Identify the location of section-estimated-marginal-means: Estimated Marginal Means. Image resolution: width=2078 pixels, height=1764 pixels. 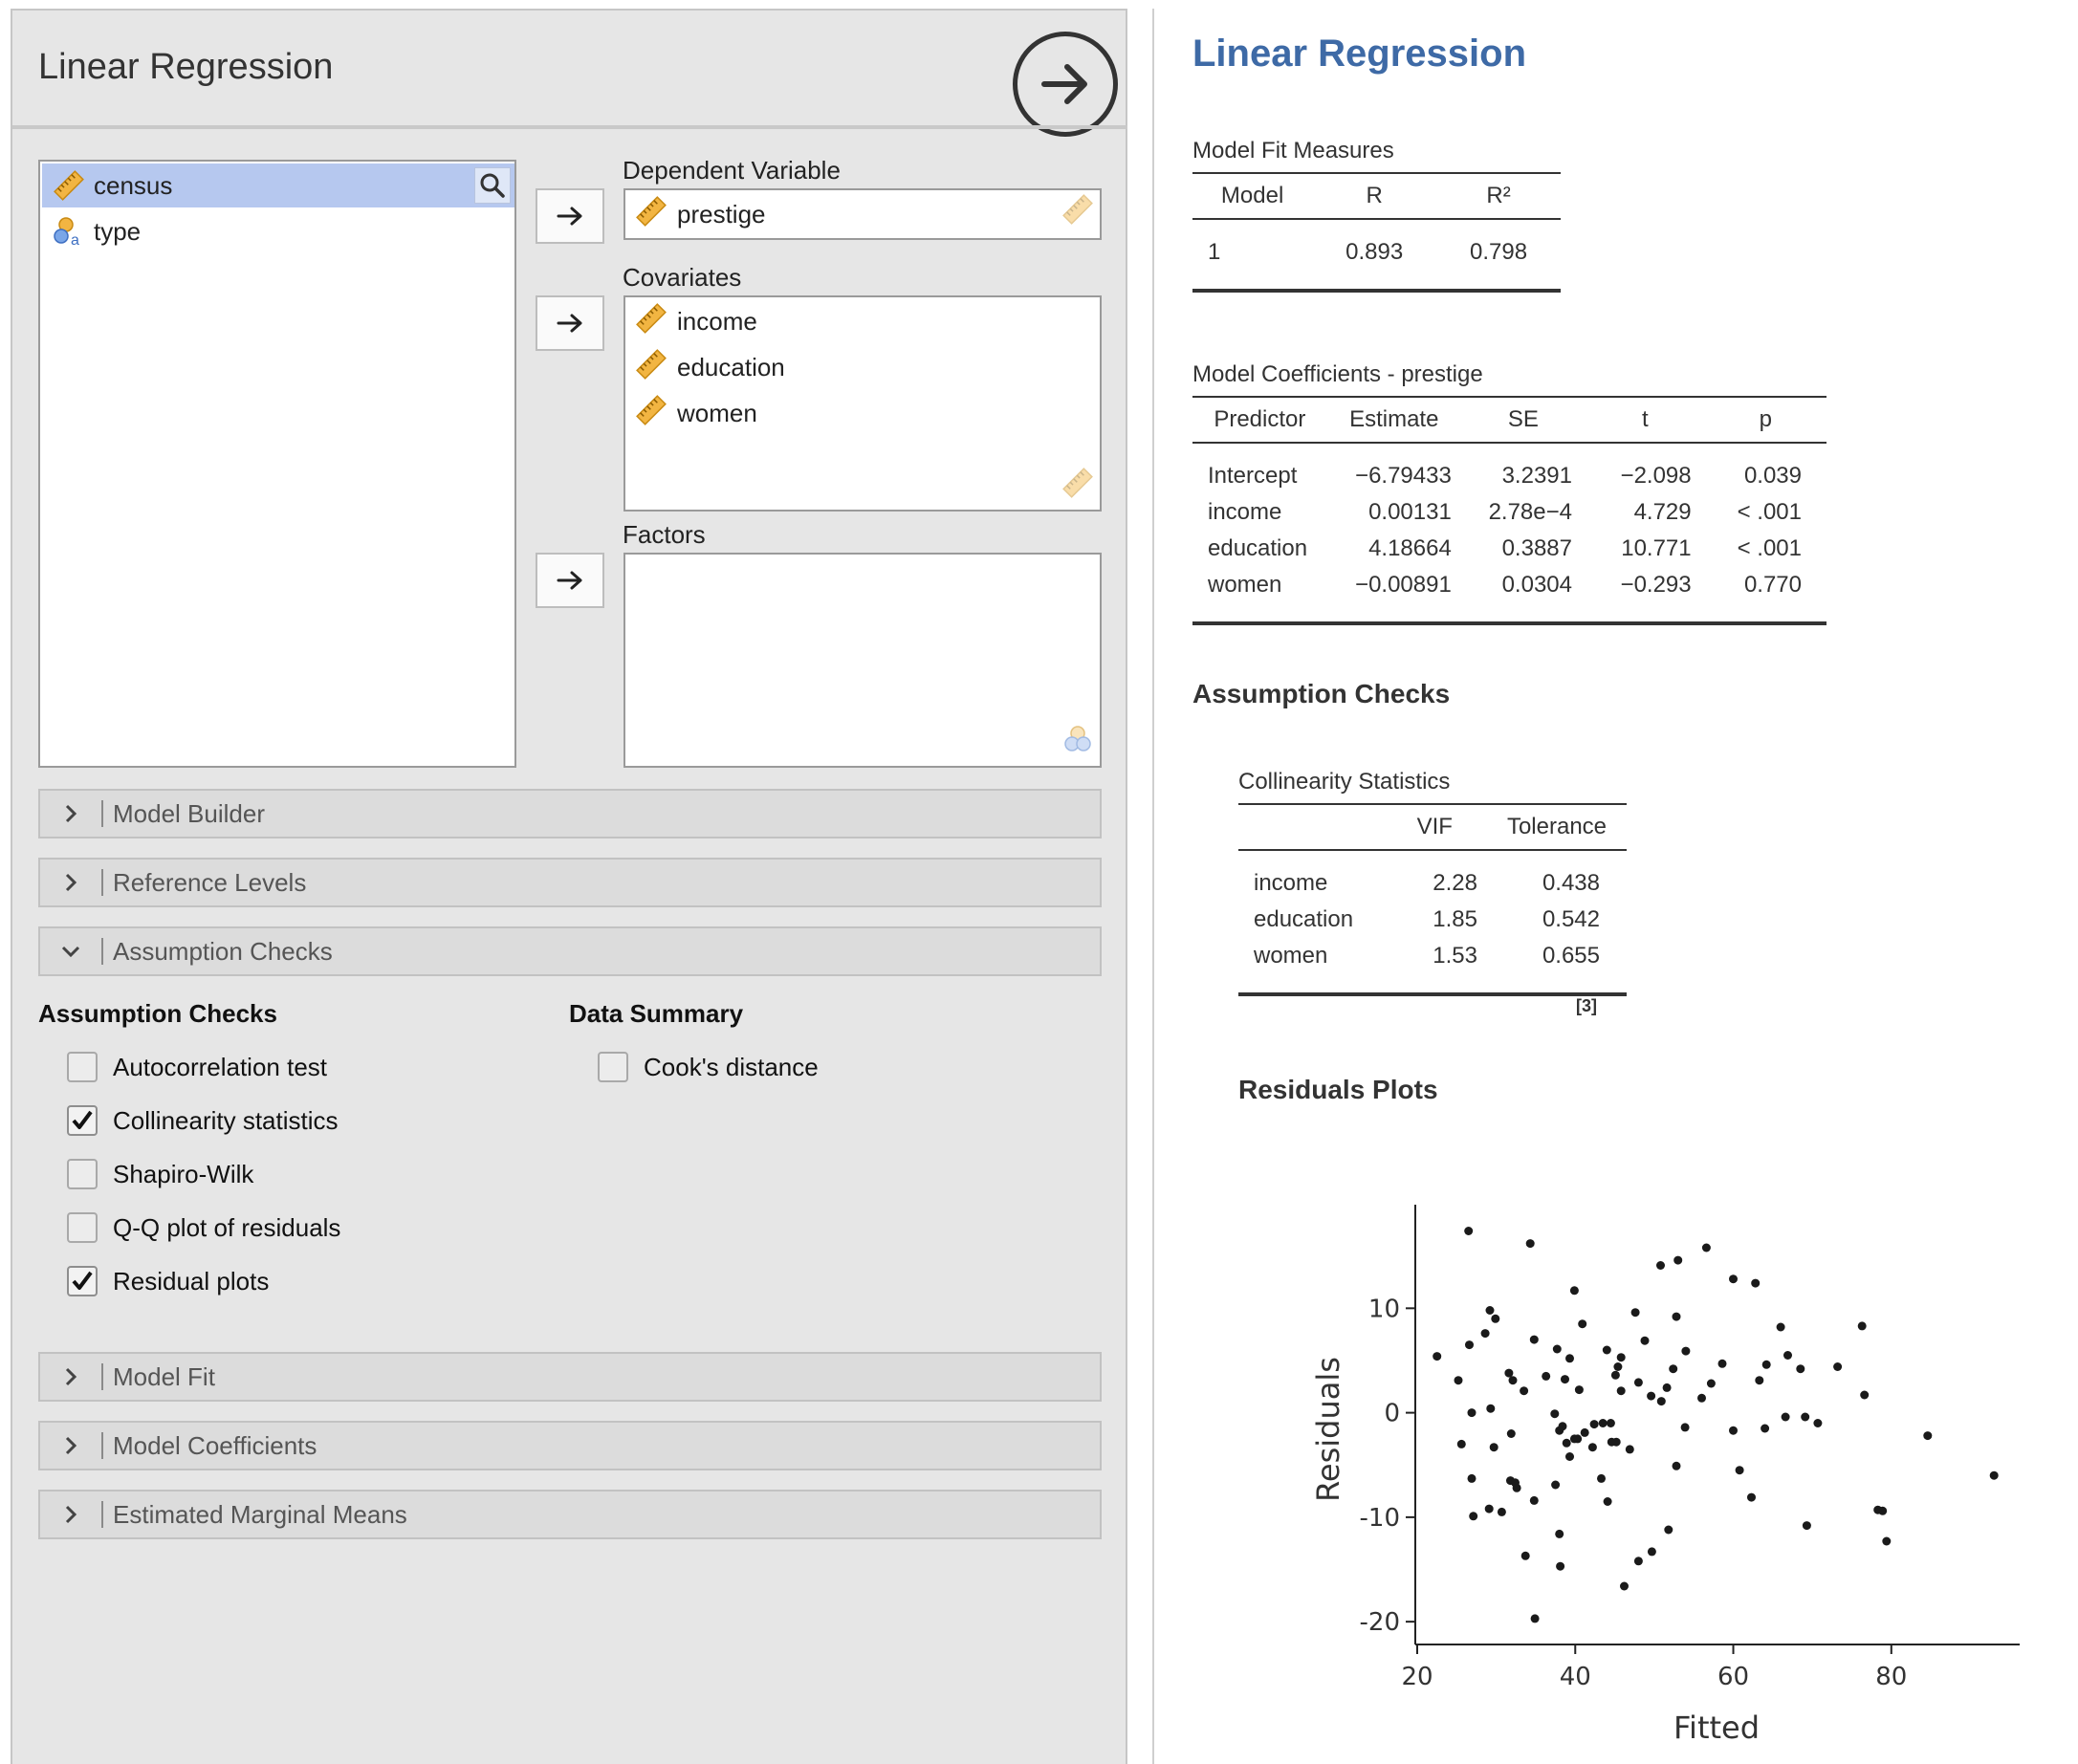
(570, 1514).